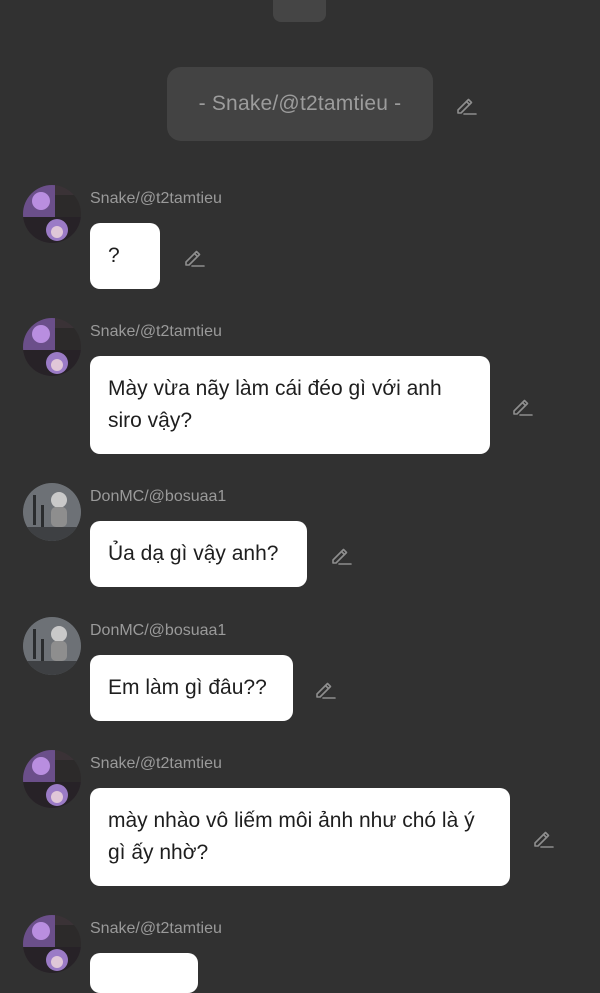 The width and height of the screenshot is (600, 993). I want to click on message-bubble: Em làm gì đâu??, so click(191, 688).